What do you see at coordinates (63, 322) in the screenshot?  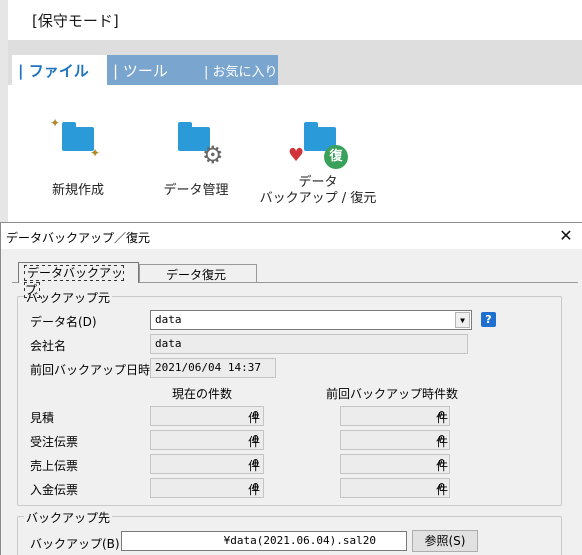 I see `data-name-label: データ名(D)` at bounding box center [63, 322].